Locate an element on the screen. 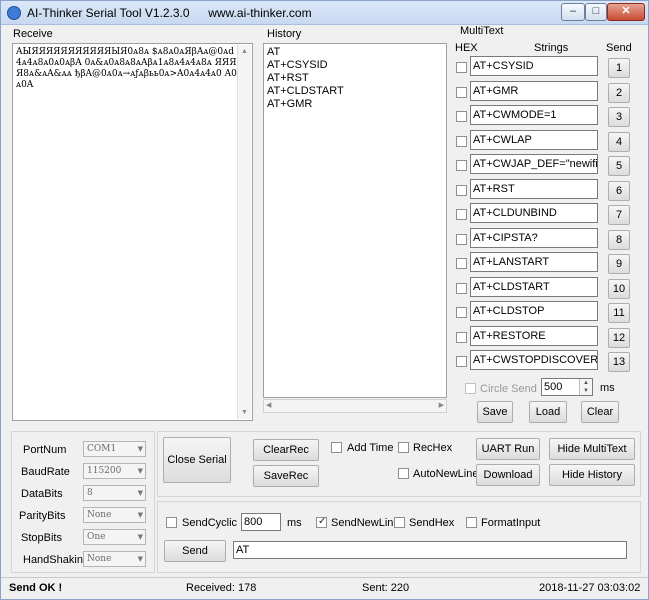 The image size is (649, 600). minimize-button: – is located at coordinates (573, 12).